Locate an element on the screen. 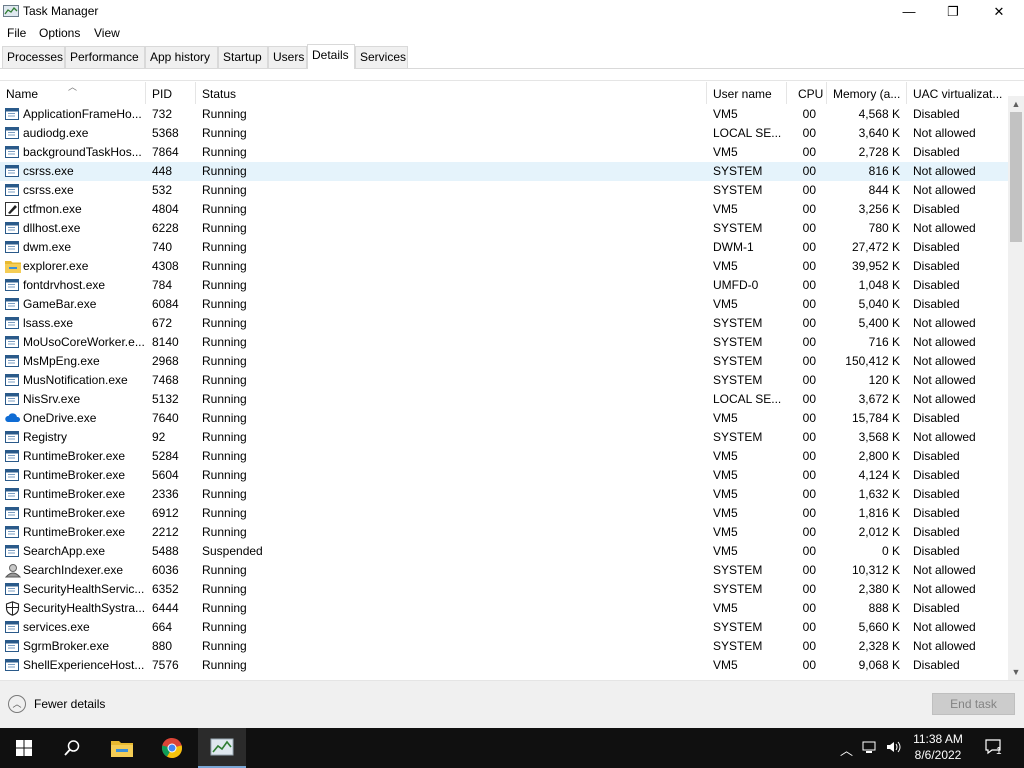  end-task-button: End task is located at coordinates (973, 704).